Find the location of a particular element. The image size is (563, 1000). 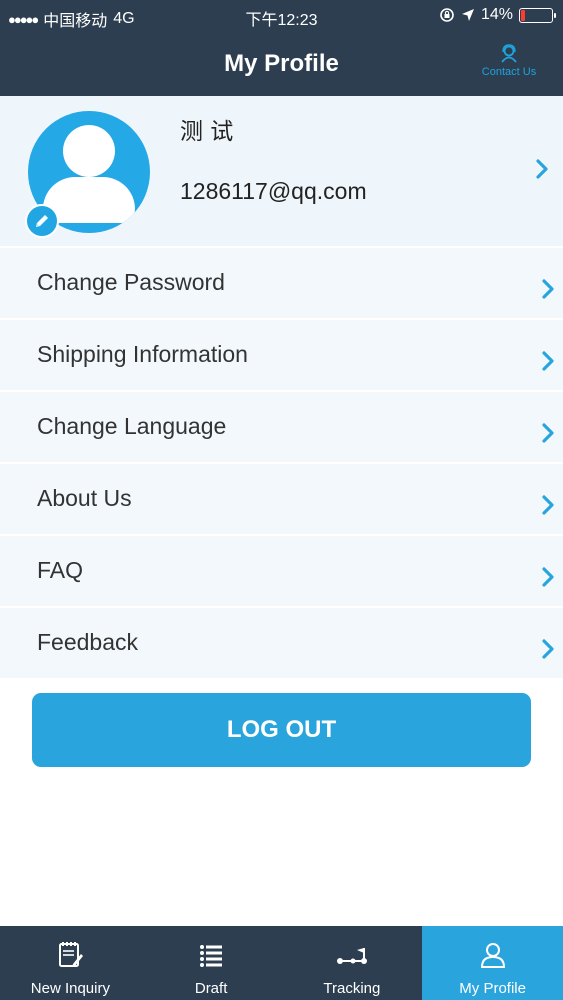

profile-name: 测 试 is located at coordinates (207, 132).